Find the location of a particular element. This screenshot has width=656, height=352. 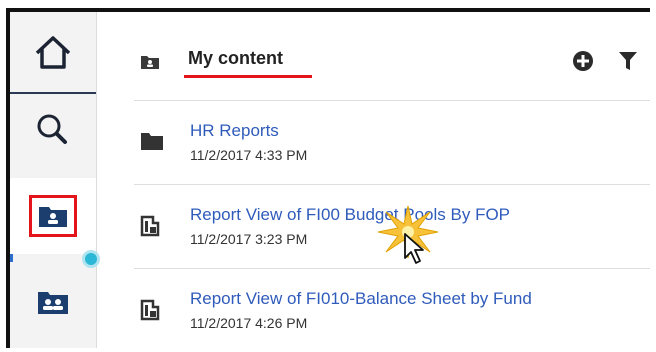

home-button is located at coordinates (53, 53).